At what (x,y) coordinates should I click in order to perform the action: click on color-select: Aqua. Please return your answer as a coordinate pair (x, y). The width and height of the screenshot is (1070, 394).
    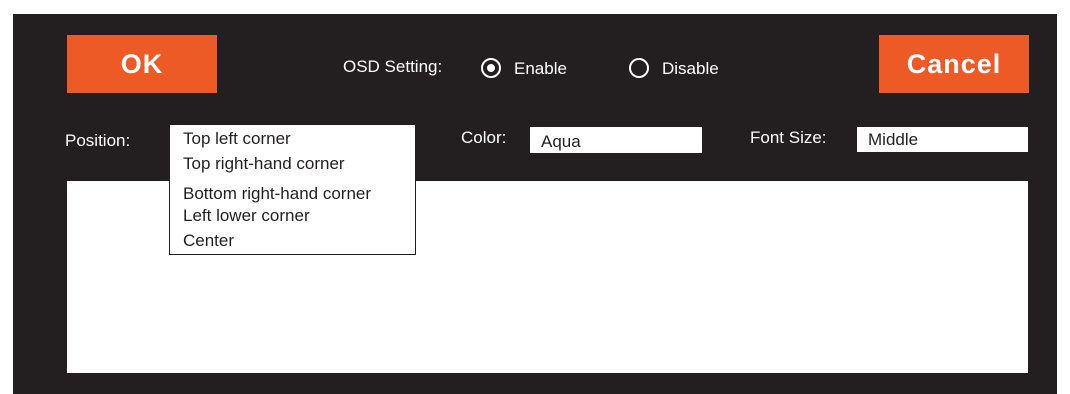
    Looking at the image, I should click on (616, 140).